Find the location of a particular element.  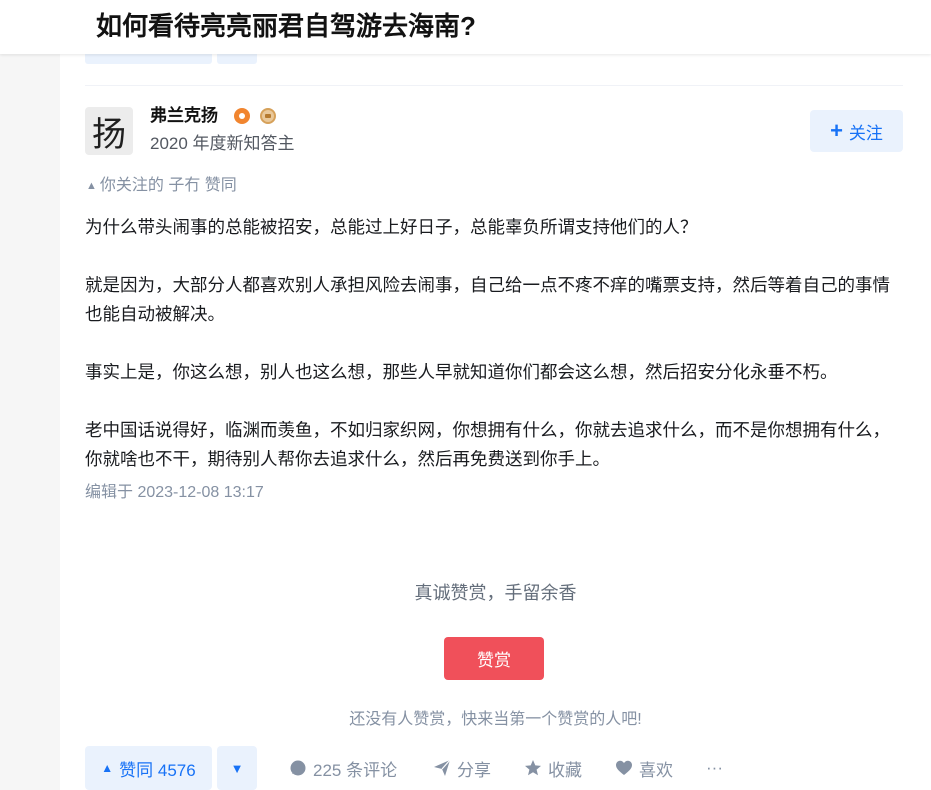

plus-icon: + is located at coordinates (836, 130).